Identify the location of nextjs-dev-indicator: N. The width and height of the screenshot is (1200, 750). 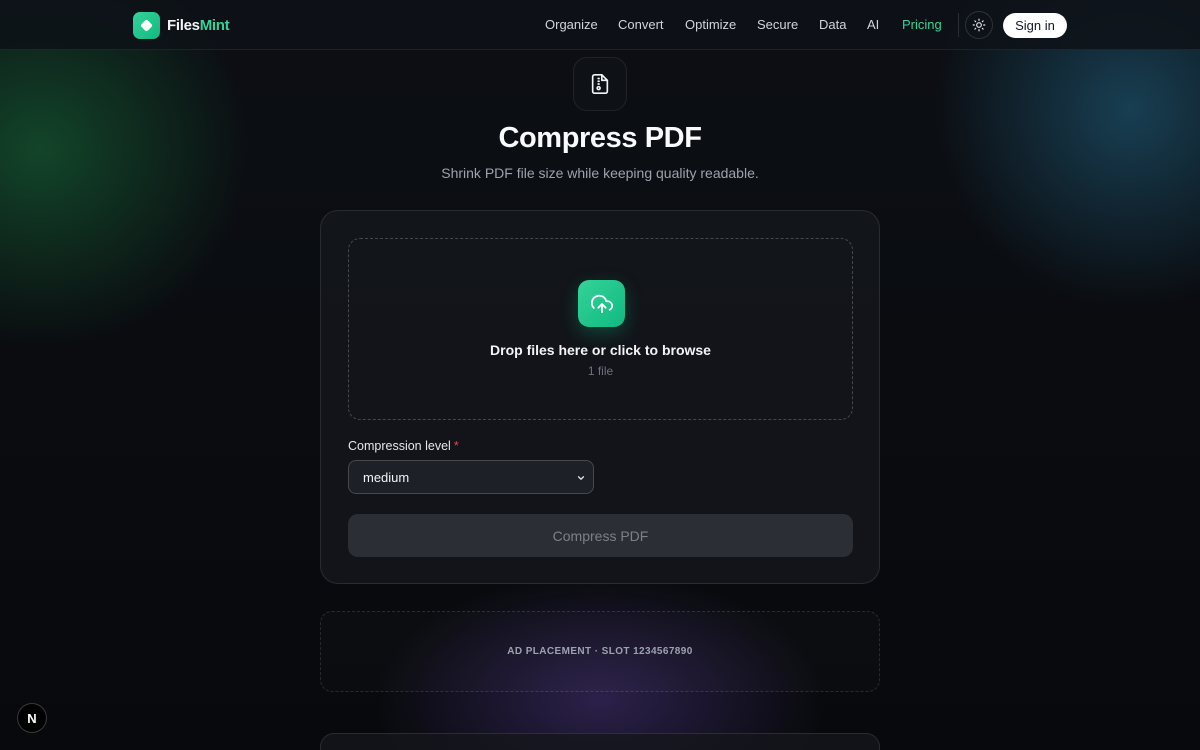
(32, 718).